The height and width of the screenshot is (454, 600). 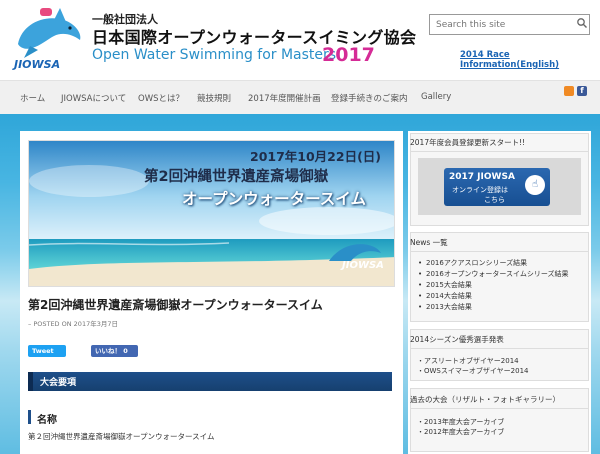 I want to click on banner-title-line1: 第2回沖縄世界遺産斎場御嶽, so click(x=236, y=177).